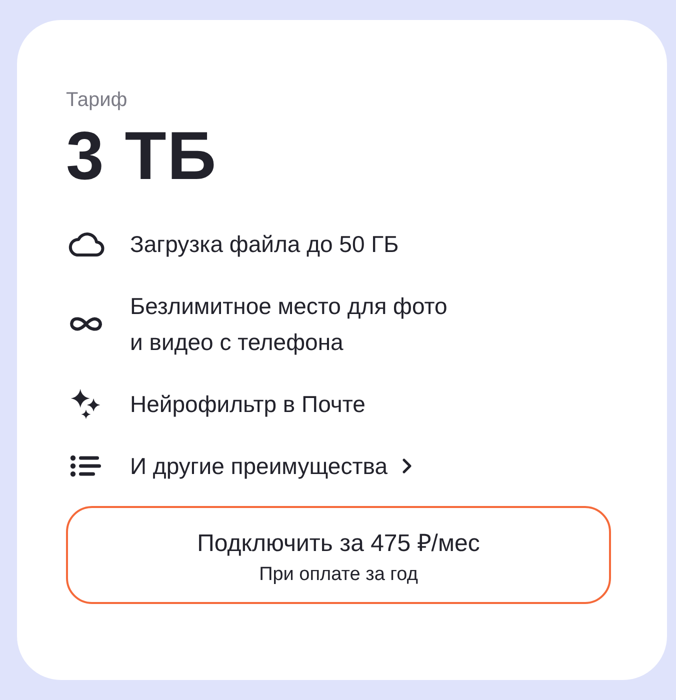 The image size is (676, 700). I want to click on more-benefits-link: И другие преимущества, so click(338, 466).